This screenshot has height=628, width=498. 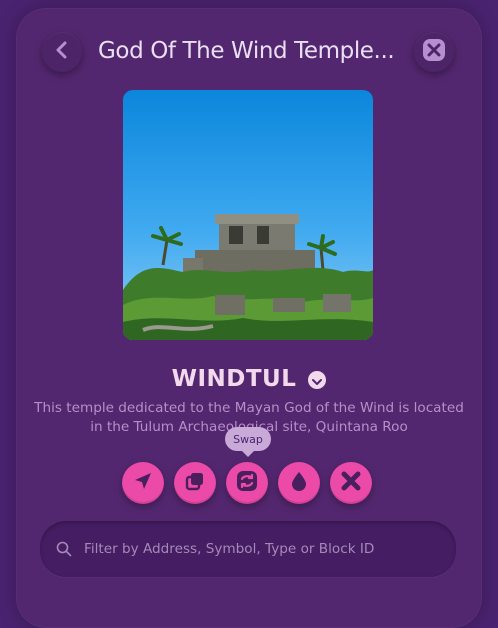 I want to click on token-header: WINDTUL, so click(x=249, y=379).